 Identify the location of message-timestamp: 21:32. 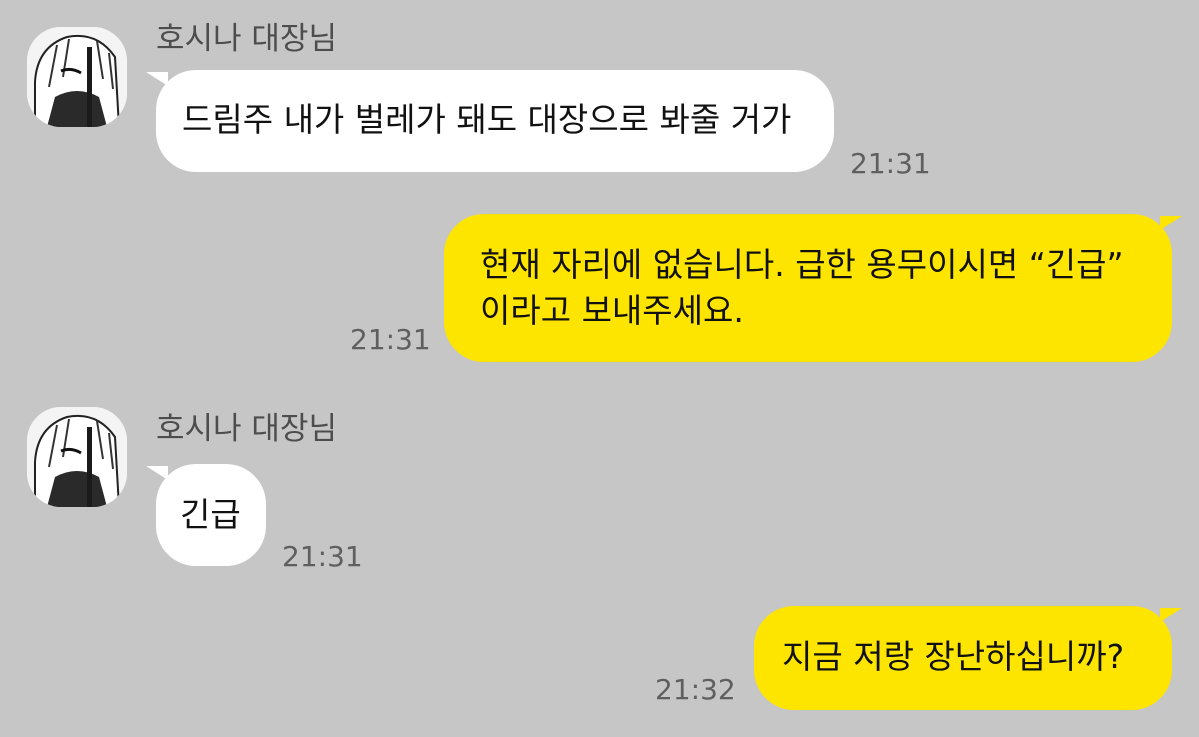
(695, 689).